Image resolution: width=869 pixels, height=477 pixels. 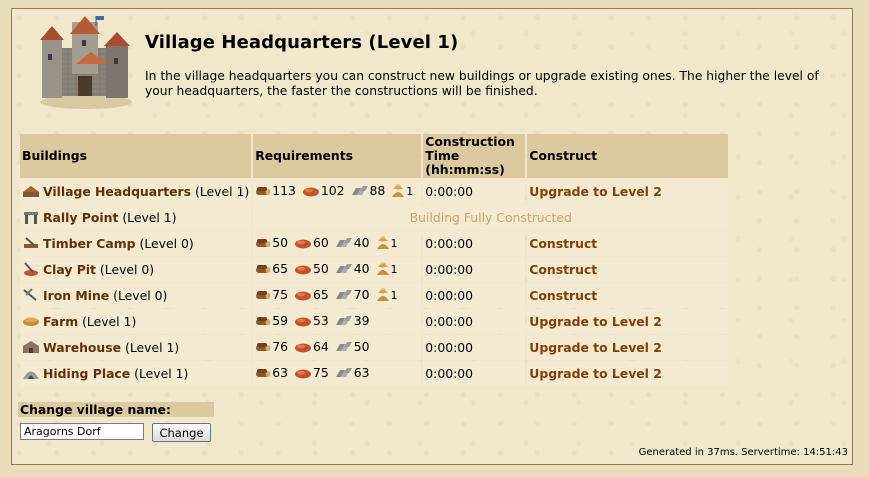 What do you see at coordinates (60, 321) in the screenshot?
I see `building-name-link: Farm` at bounding box center [60, 321].